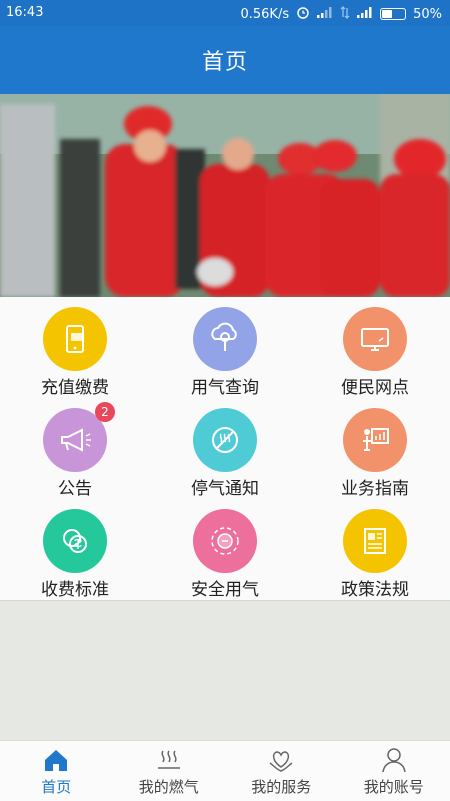 Image resolution: width=450 pixels, height=801 pixels. What do you see at coordinates (394, 760) in the screenshot?
I see `user-icon` at bounding box center [394, 760].